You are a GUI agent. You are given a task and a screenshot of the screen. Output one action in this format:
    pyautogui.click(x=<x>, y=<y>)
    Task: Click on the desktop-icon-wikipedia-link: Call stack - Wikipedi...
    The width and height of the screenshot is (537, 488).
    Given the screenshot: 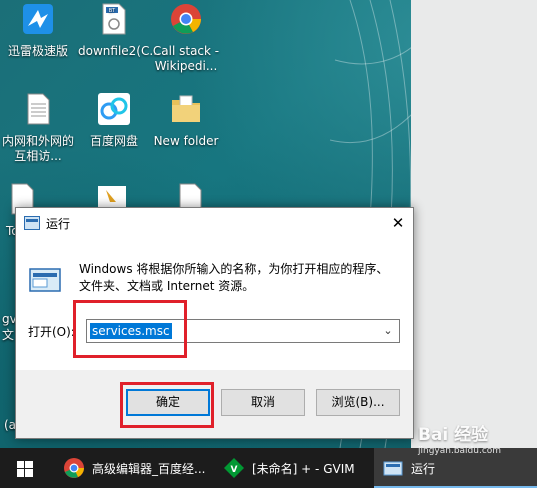 What is the action you would take?
    pyautogui.click(x=186, y=38)
    